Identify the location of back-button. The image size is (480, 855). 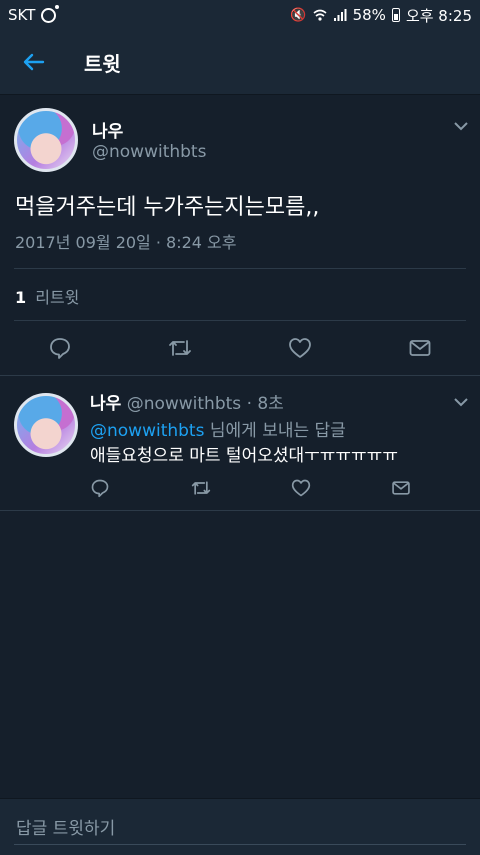
(34, 62).